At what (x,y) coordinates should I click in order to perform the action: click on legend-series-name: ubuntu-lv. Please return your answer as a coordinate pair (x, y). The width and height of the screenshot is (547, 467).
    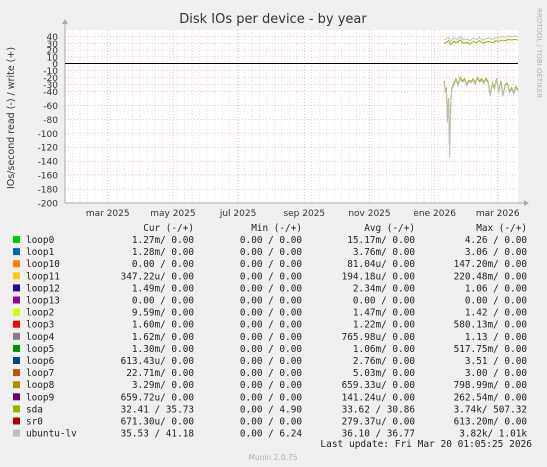
    Looking at the image, I should click on (51, 434).